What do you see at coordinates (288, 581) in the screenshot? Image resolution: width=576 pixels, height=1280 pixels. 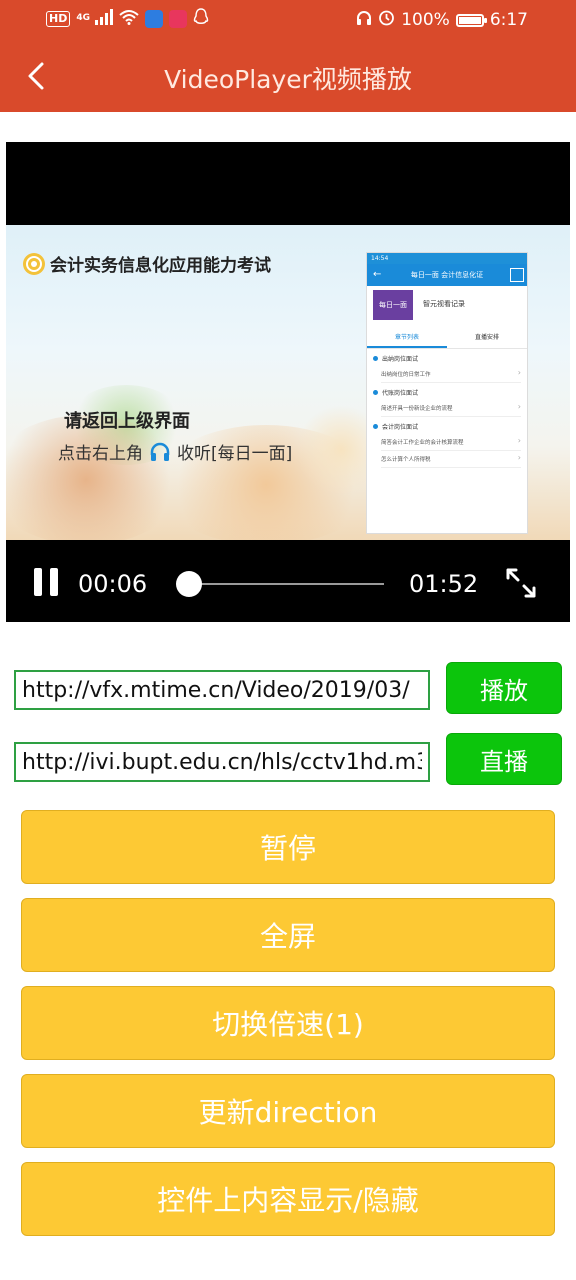 I see `player-controls: 00:06 01:52` at bounding box center [288, 581].